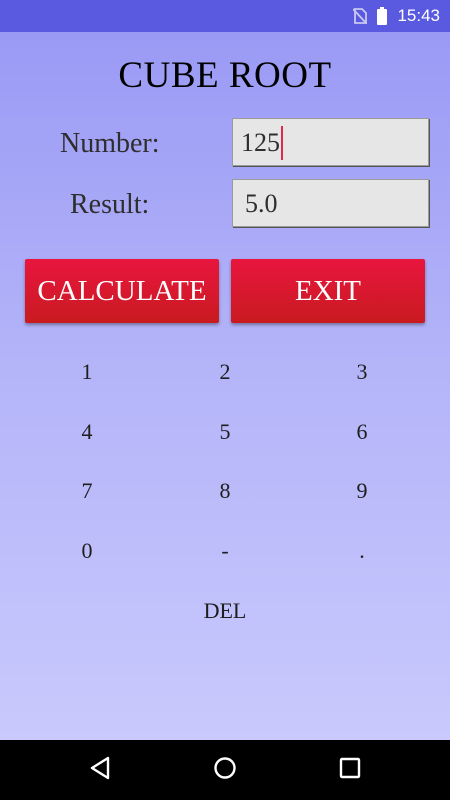 The height and width of the screenshot is (800, 450). Describe the element at coordinates (418, 15) in the screenshot. I see `status-time: 15:43` at that location.